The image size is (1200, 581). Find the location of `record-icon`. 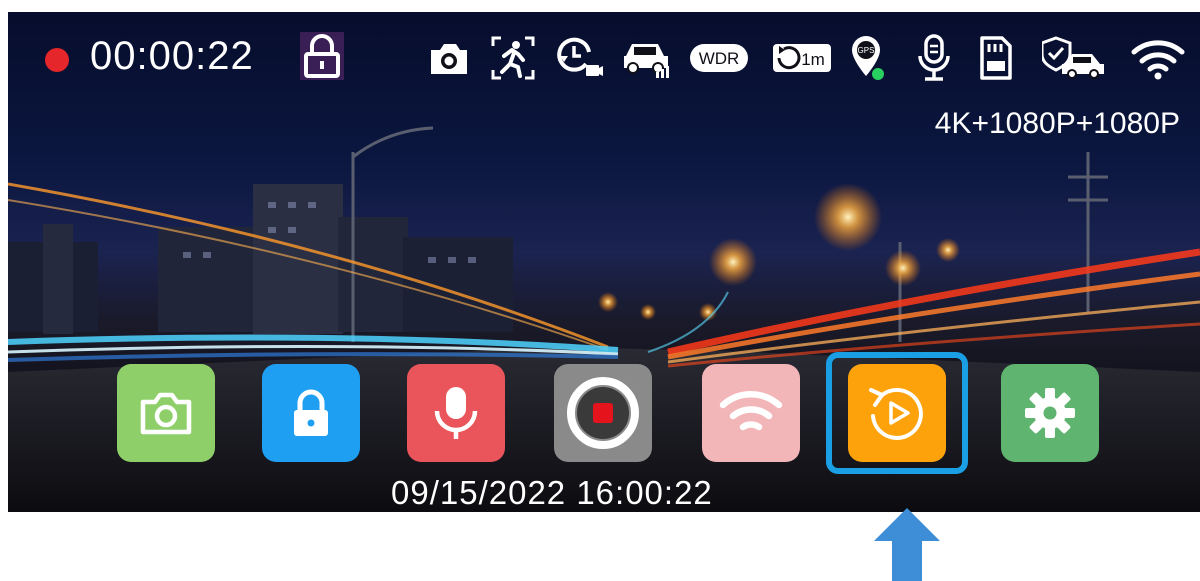

record-icon is located at coordinates (603, 413).